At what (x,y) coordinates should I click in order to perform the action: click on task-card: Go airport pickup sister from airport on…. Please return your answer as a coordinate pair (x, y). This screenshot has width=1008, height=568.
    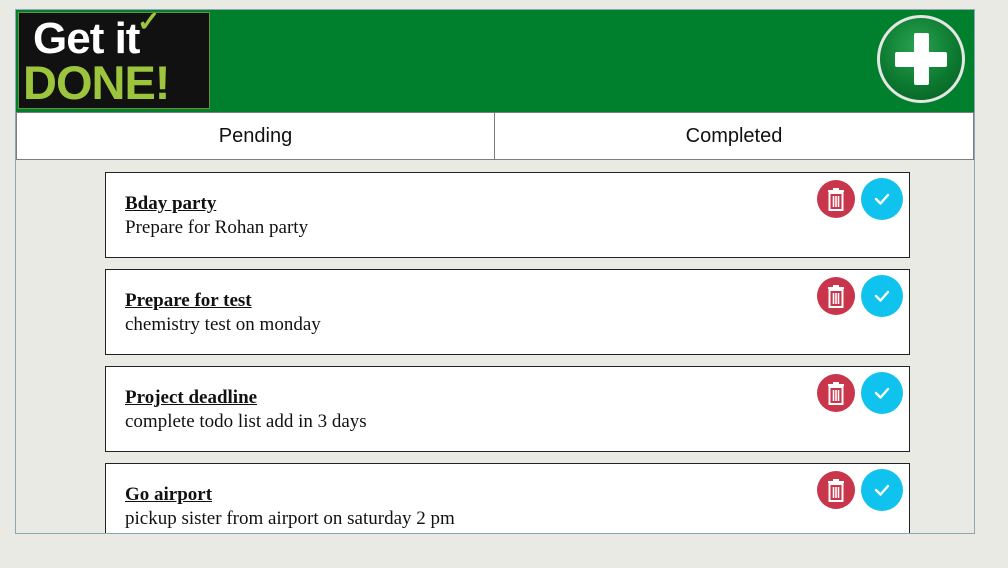
    Looking at the image, I should click on (507, 498).